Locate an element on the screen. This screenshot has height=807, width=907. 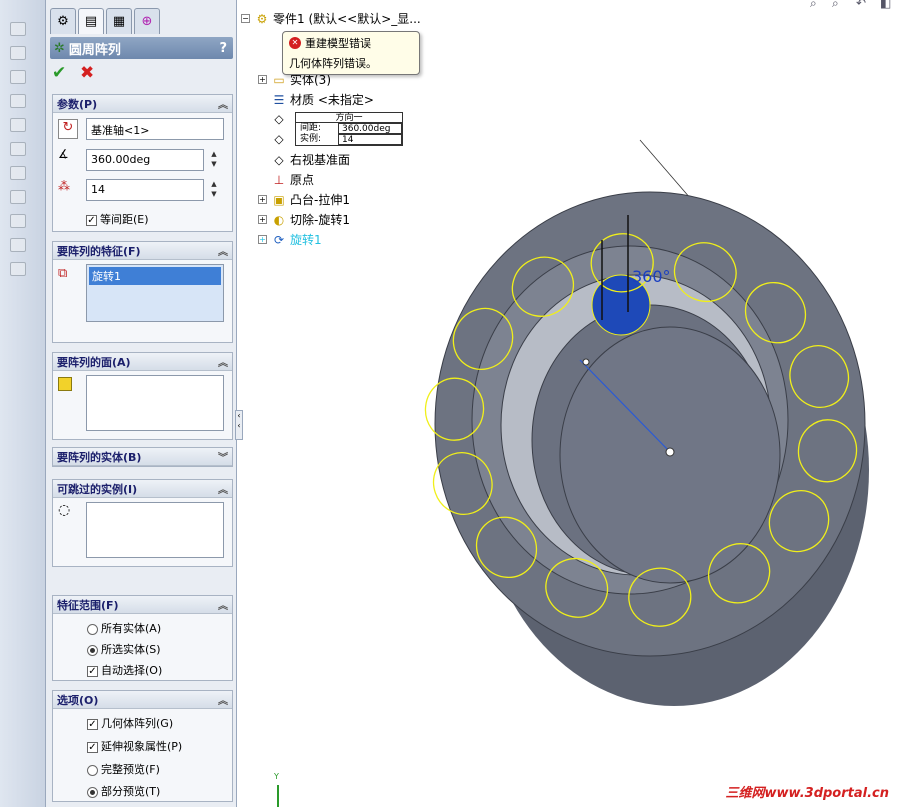
angle-value: 360.00deg is located at coordinates (121, 159).